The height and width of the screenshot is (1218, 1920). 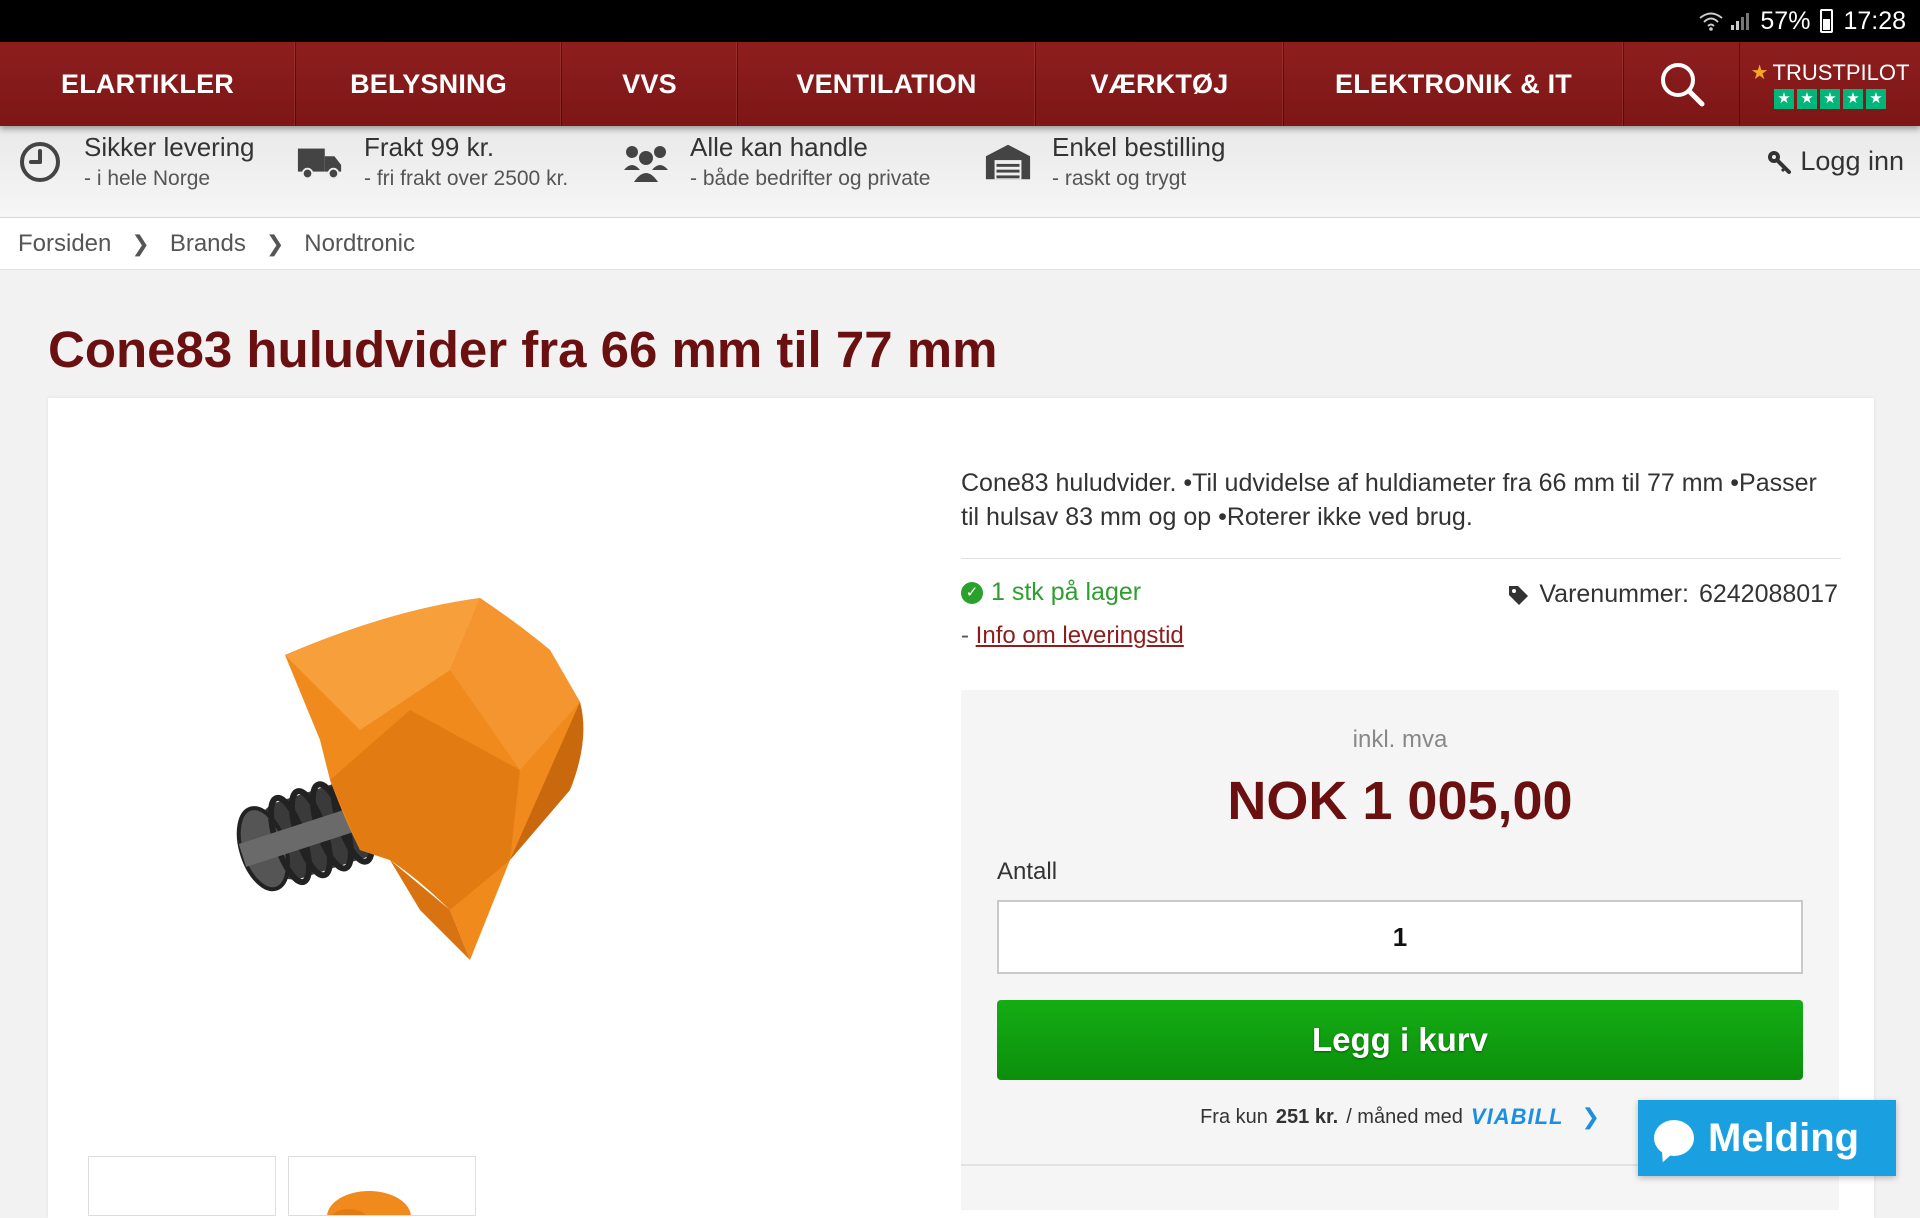 What do you see at coordinates (429, 147) in the screenshot?
I see `benefit-title: Frakt 99 kr.` at bounding box center [429, 147].